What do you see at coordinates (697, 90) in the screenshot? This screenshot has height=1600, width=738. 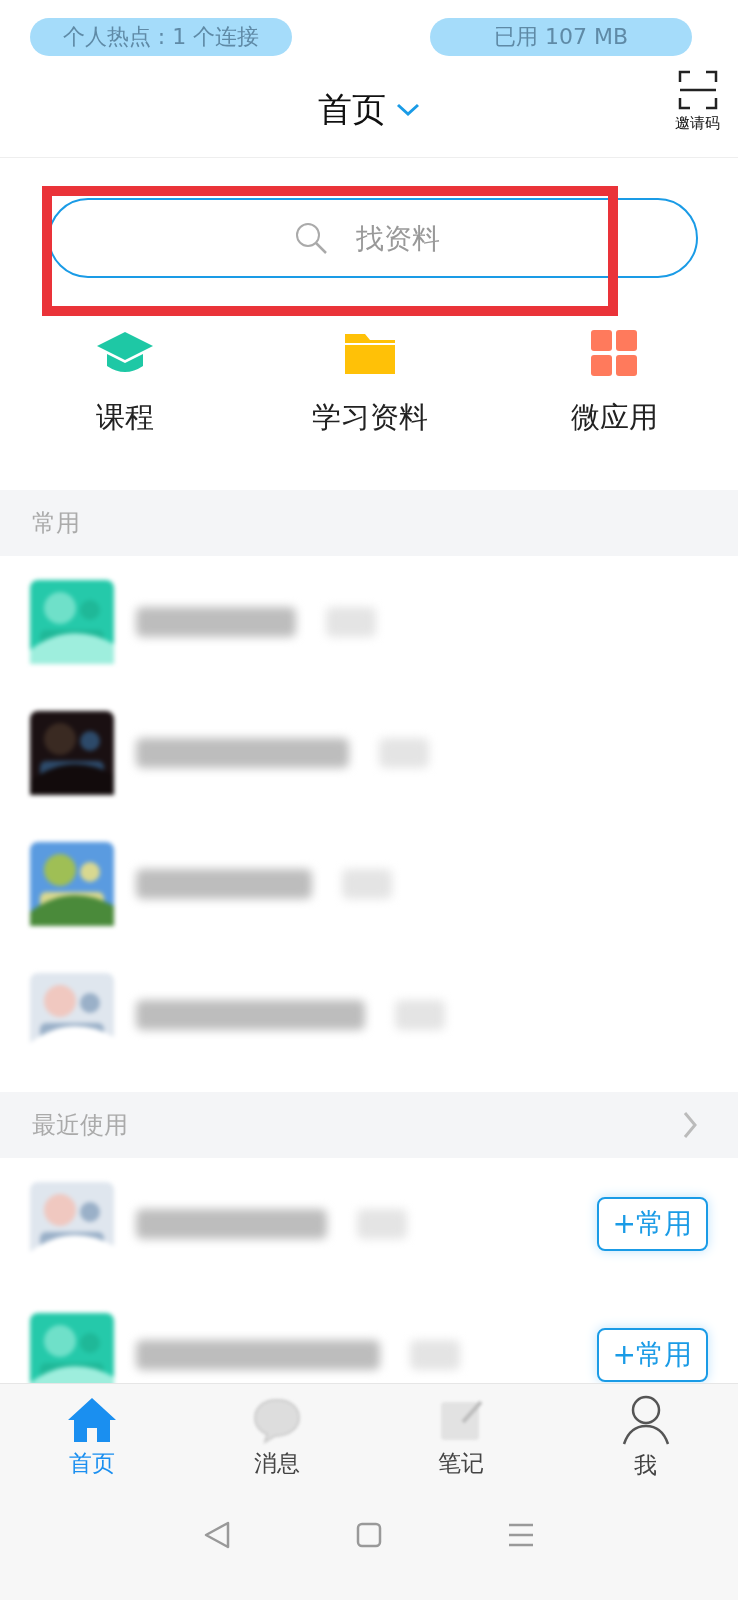 I see `scan-icon` at bounding box center [697, 90].